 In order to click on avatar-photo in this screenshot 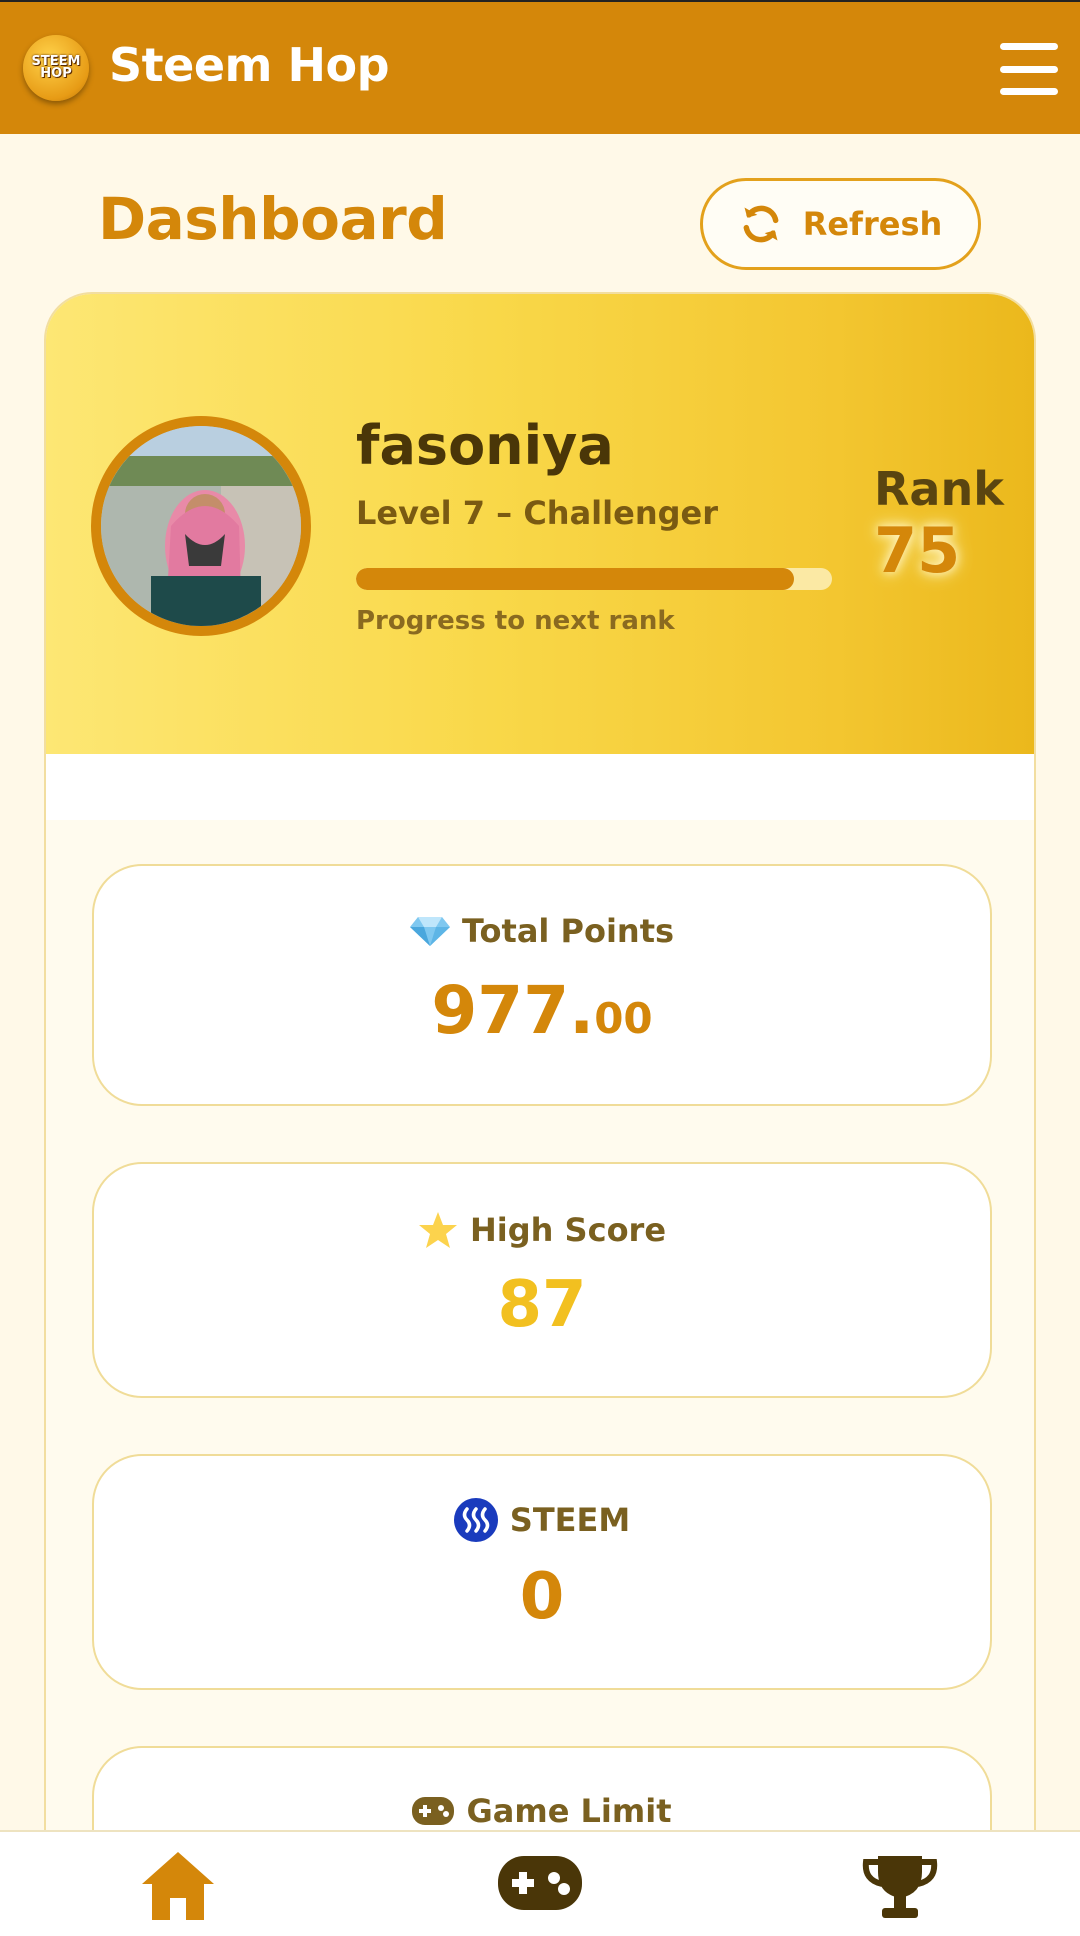, I will do `click(201, 526)`.